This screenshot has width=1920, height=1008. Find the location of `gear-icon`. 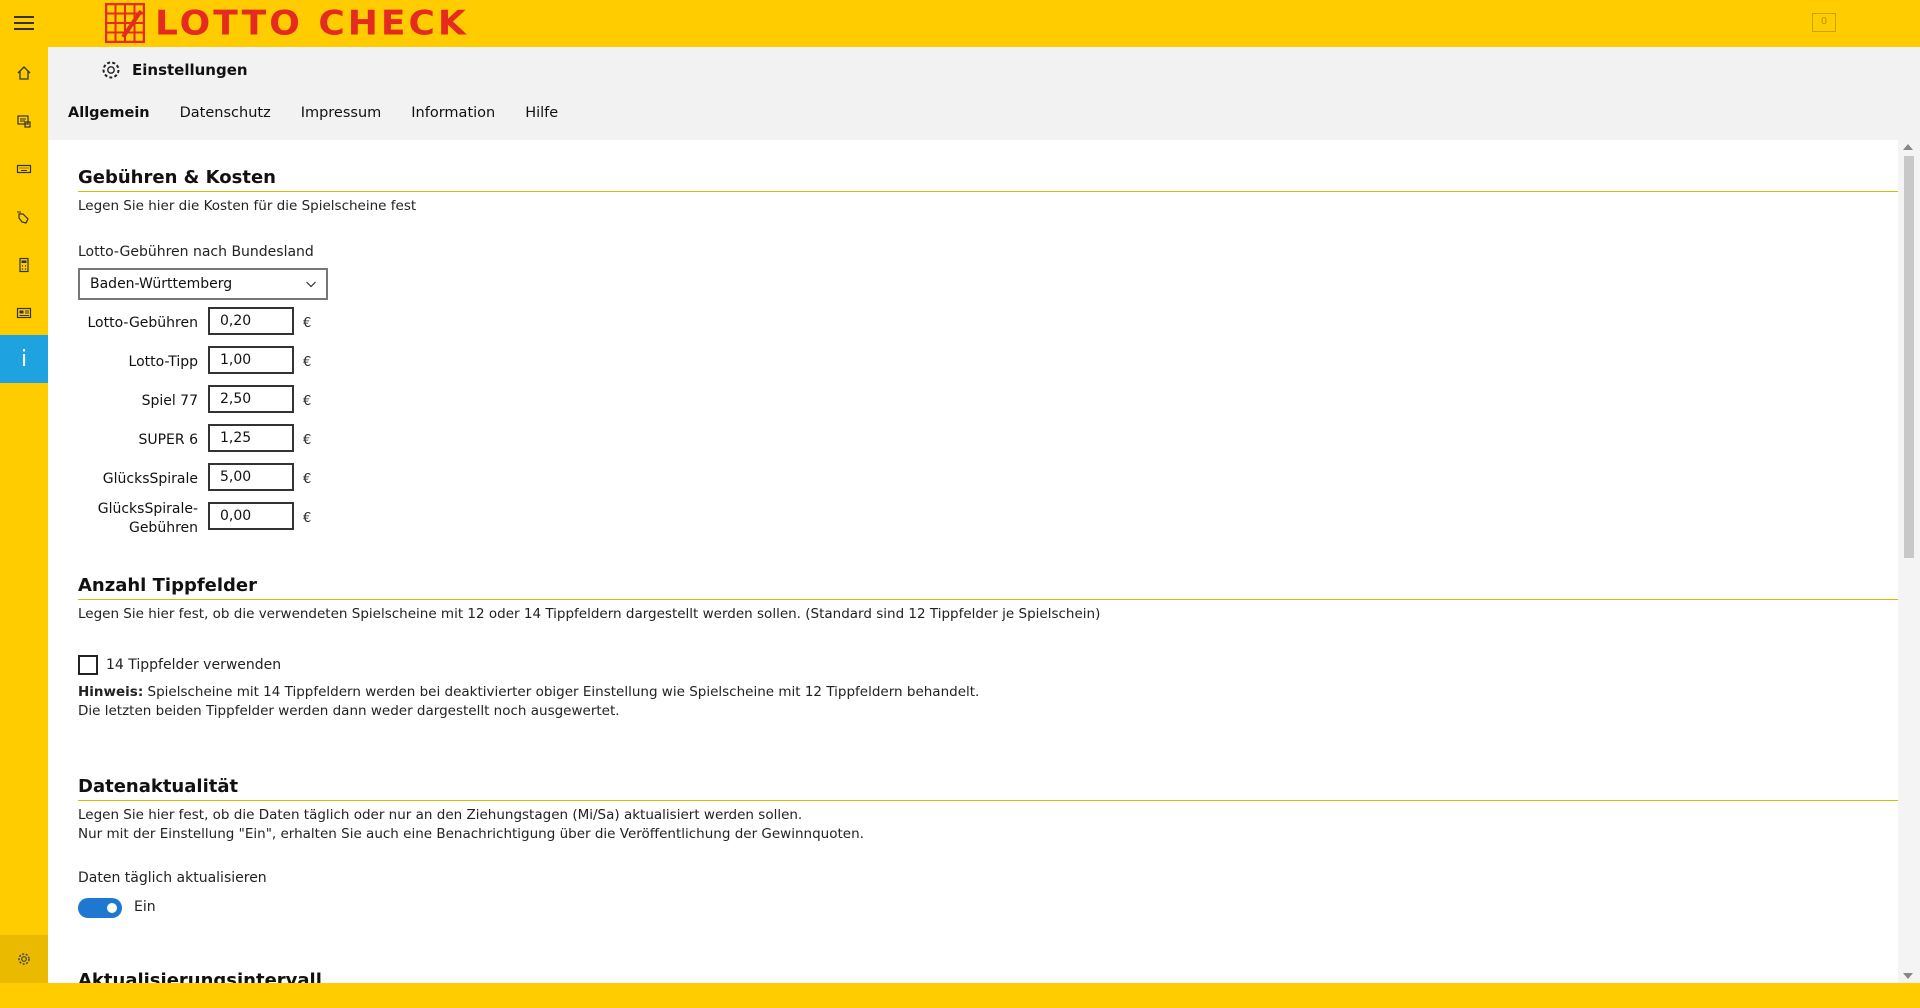

gear-icon is located at coordinates (24, 959).